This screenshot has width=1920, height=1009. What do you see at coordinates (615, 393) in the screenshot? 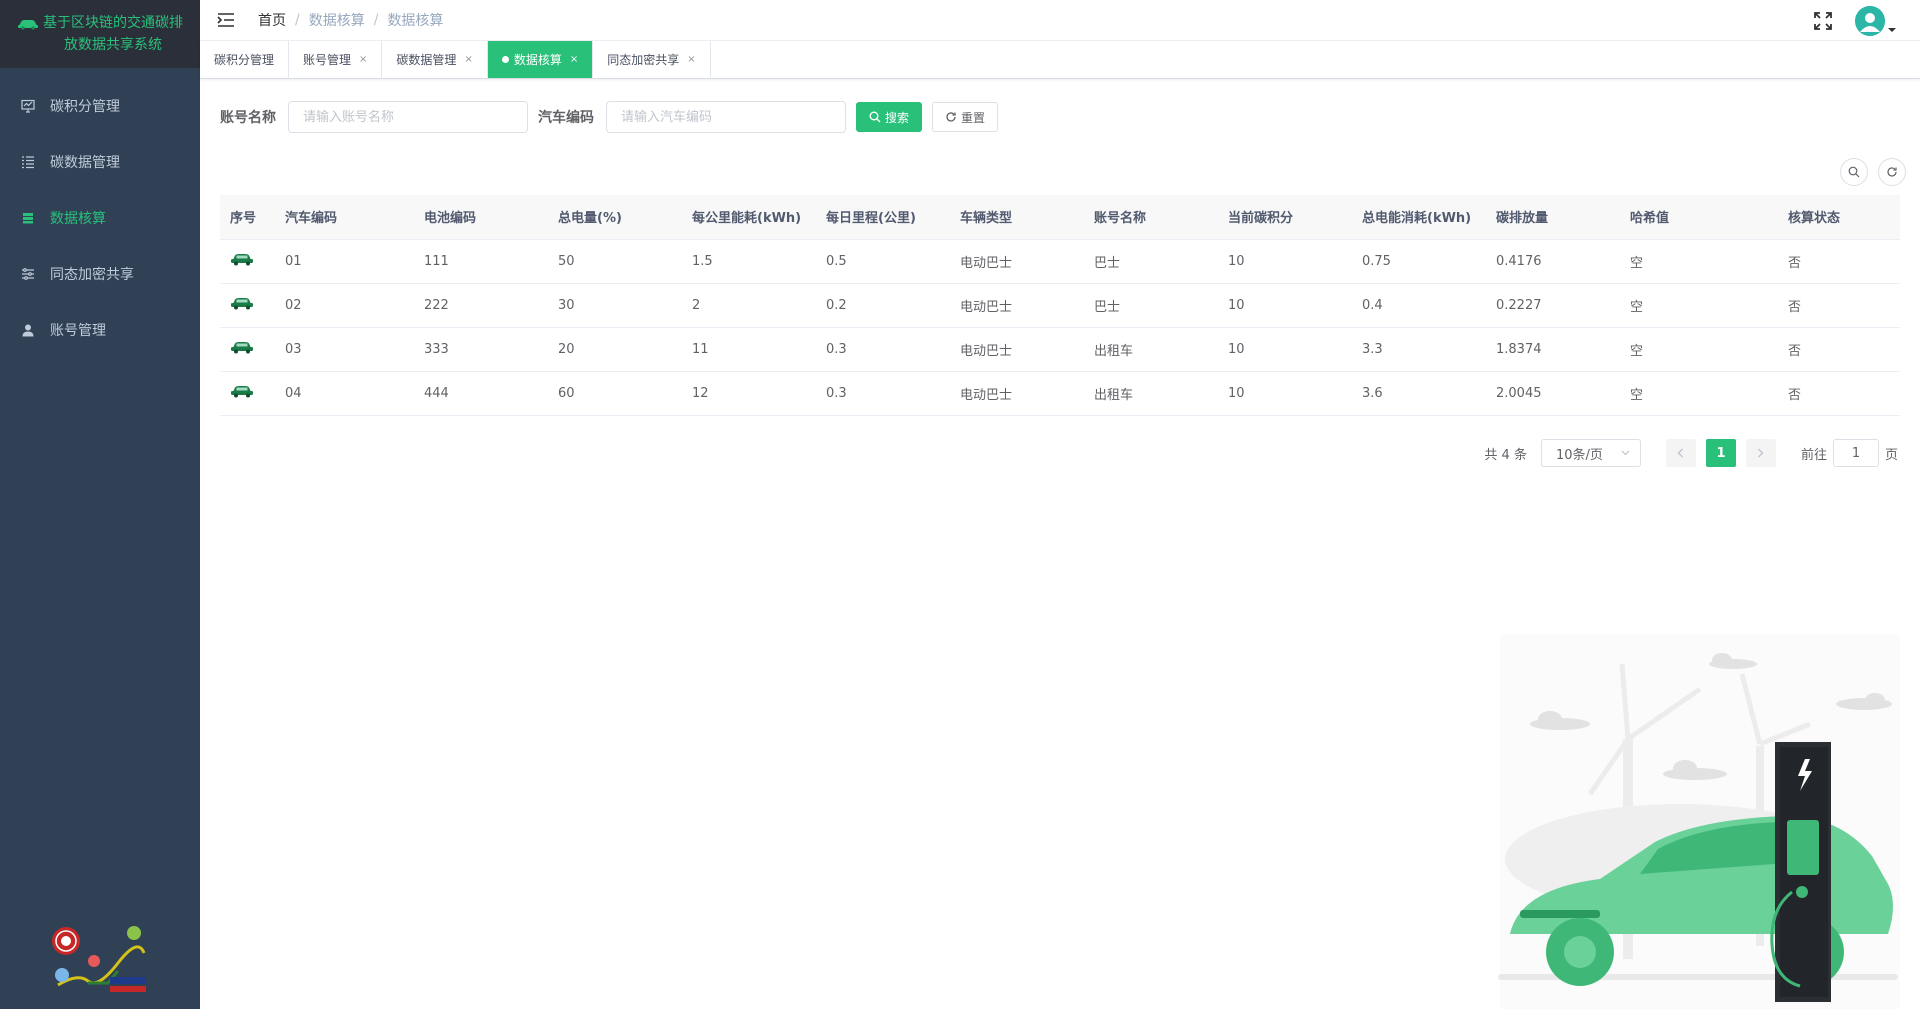
I see `table-cell: 60` at bounding box center [615, 393].